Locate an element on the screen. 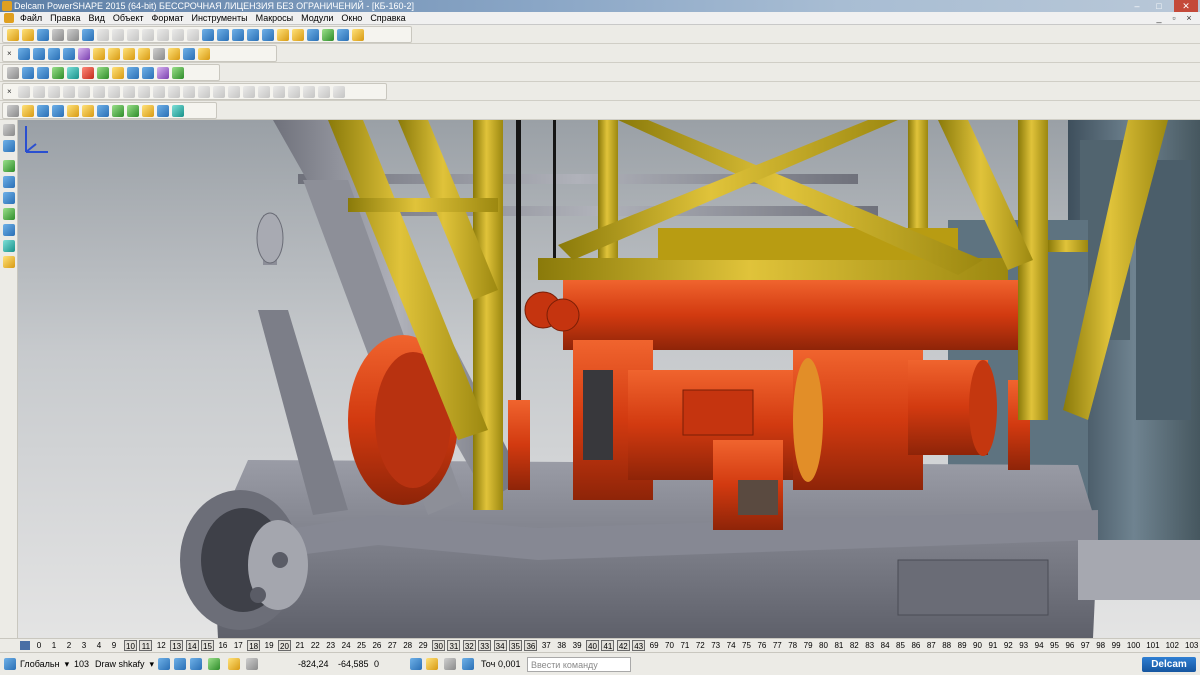  level-1: 1 is located at coordinates (54, 645).